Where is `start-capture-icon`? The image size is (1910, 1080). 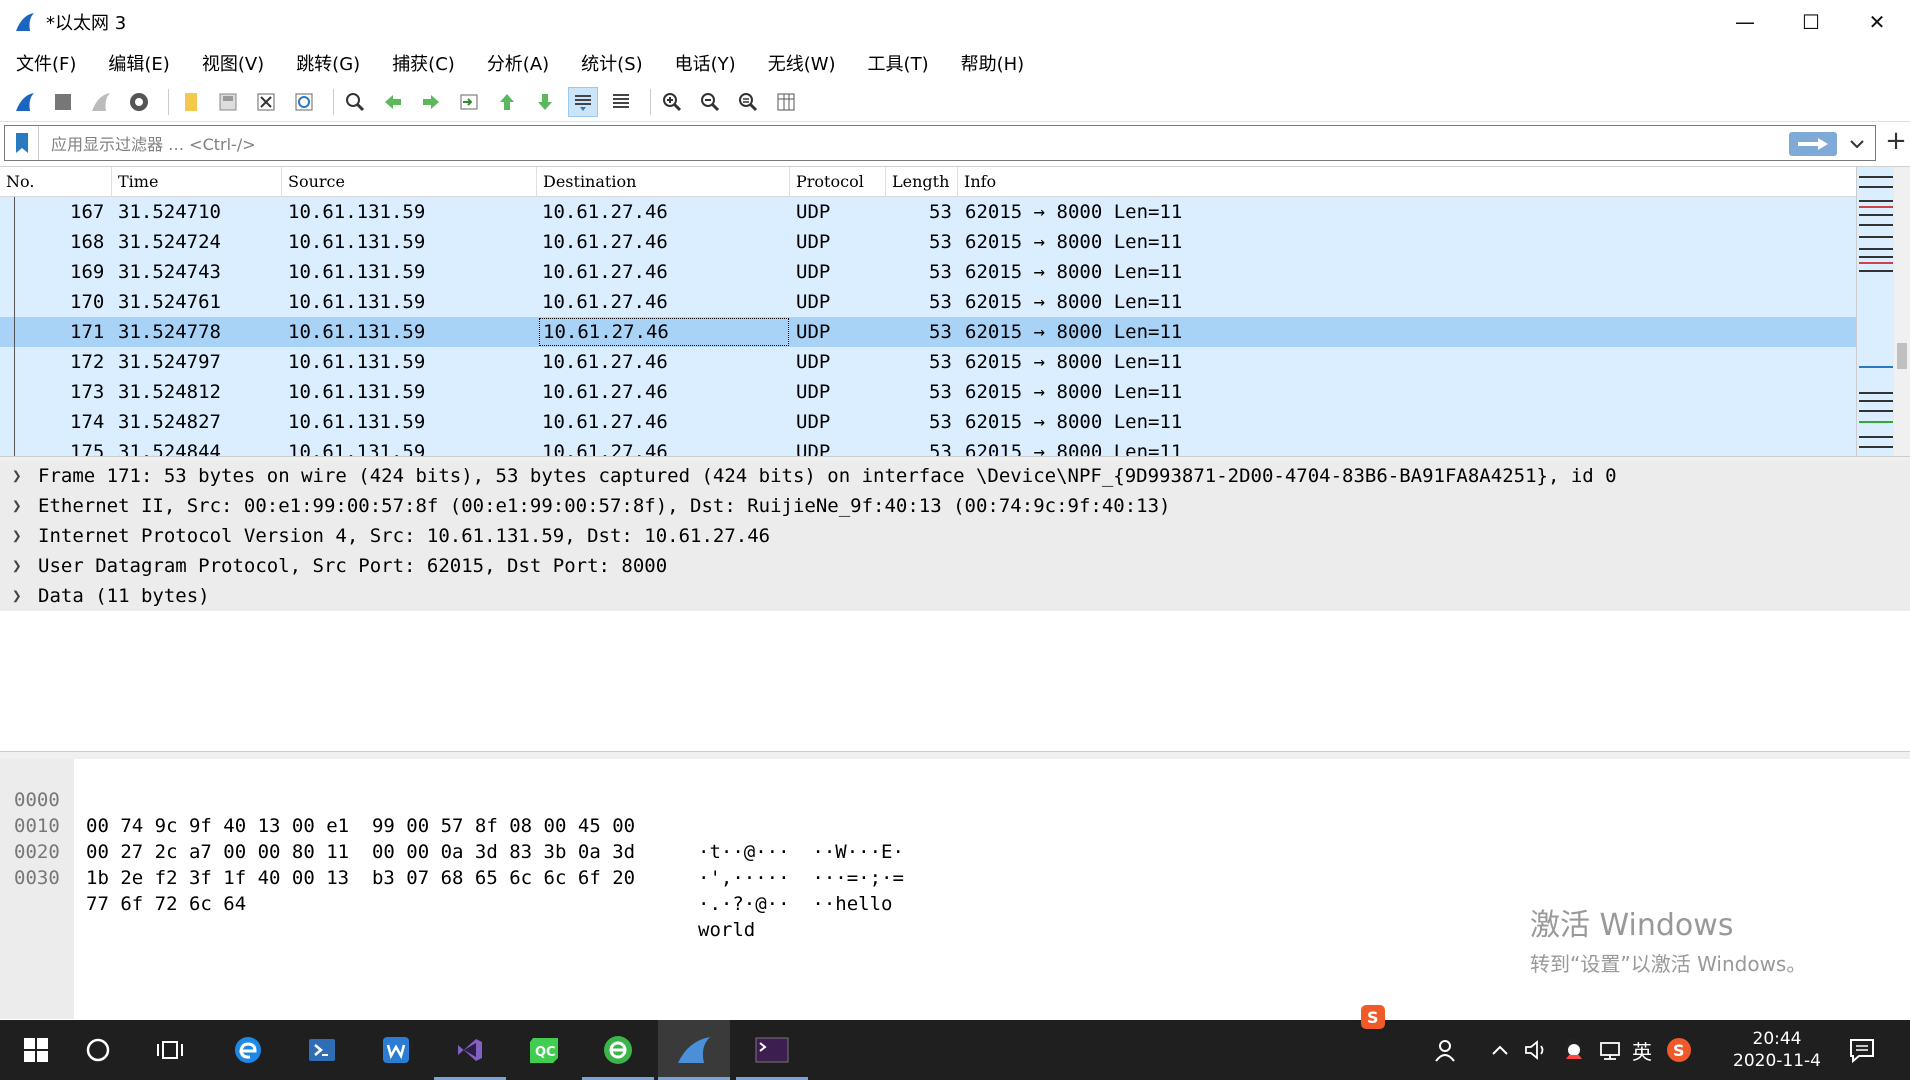
start-capture-icon is located at coordinates (25, 102).